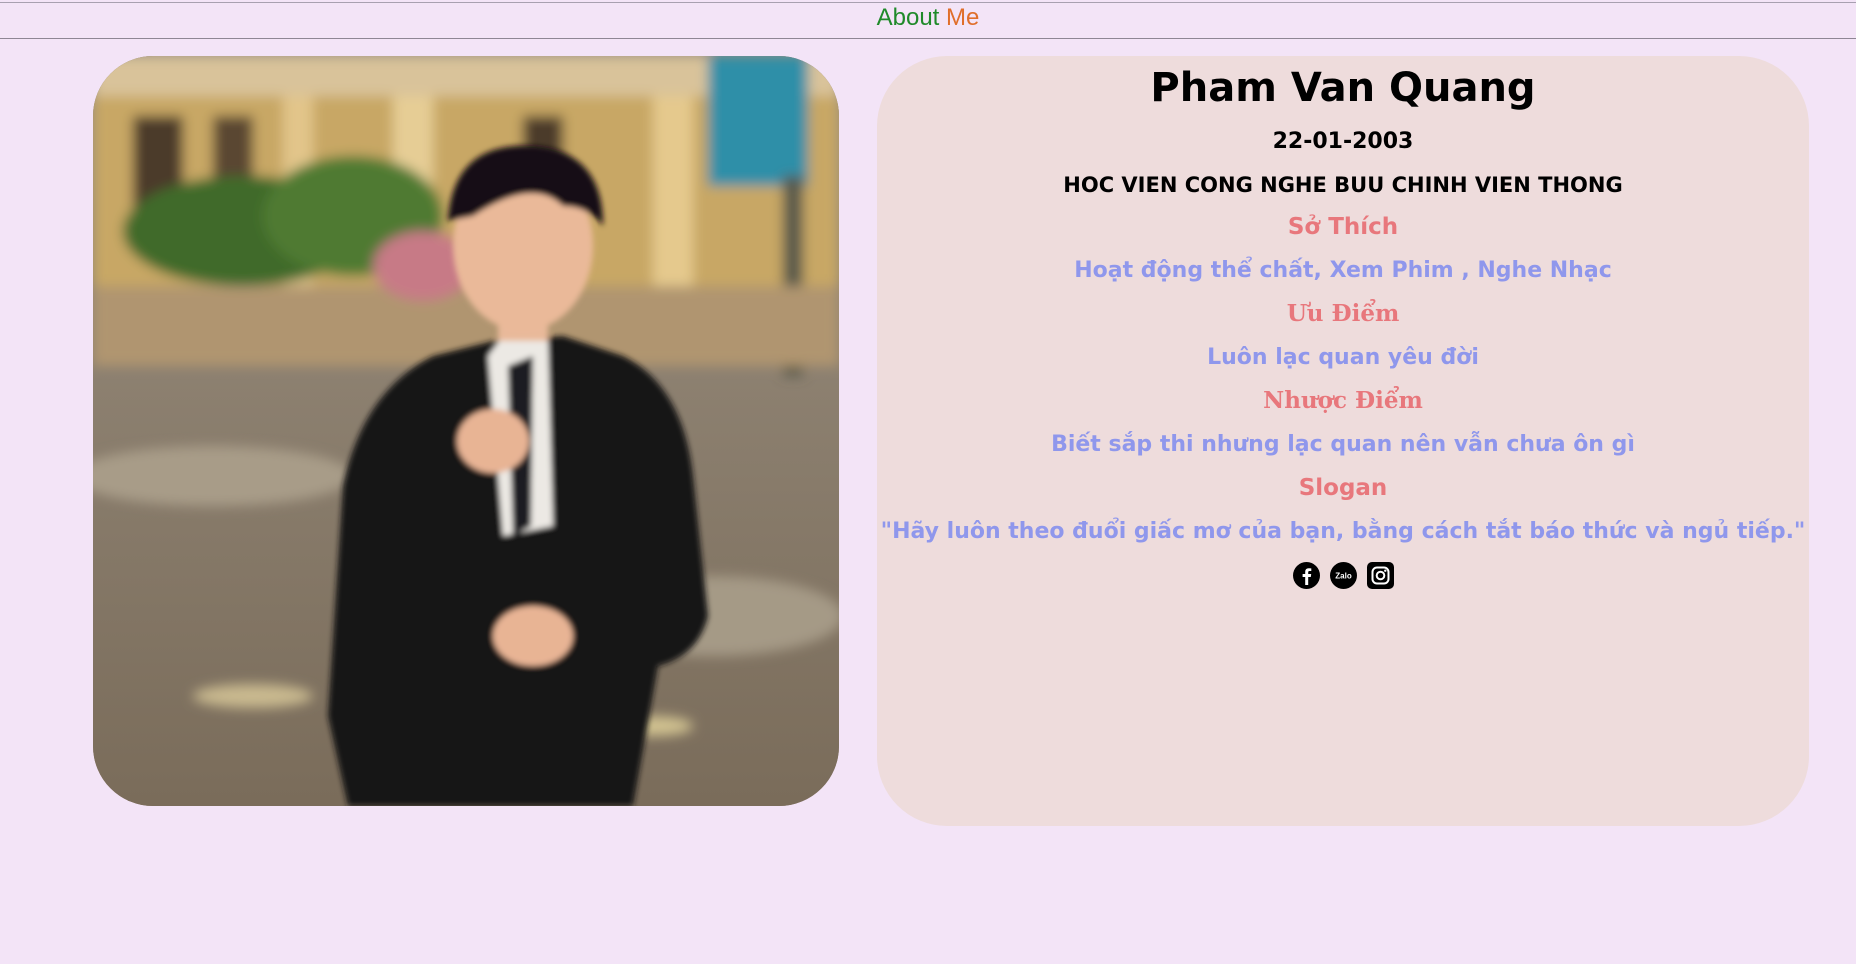 Image resolution: width=1856 pixels, height=964 pixels. What do you see at coordinates (963, 17) in the screenshot?
I see `page-title-me: Me` at bounding box center [963, 17].